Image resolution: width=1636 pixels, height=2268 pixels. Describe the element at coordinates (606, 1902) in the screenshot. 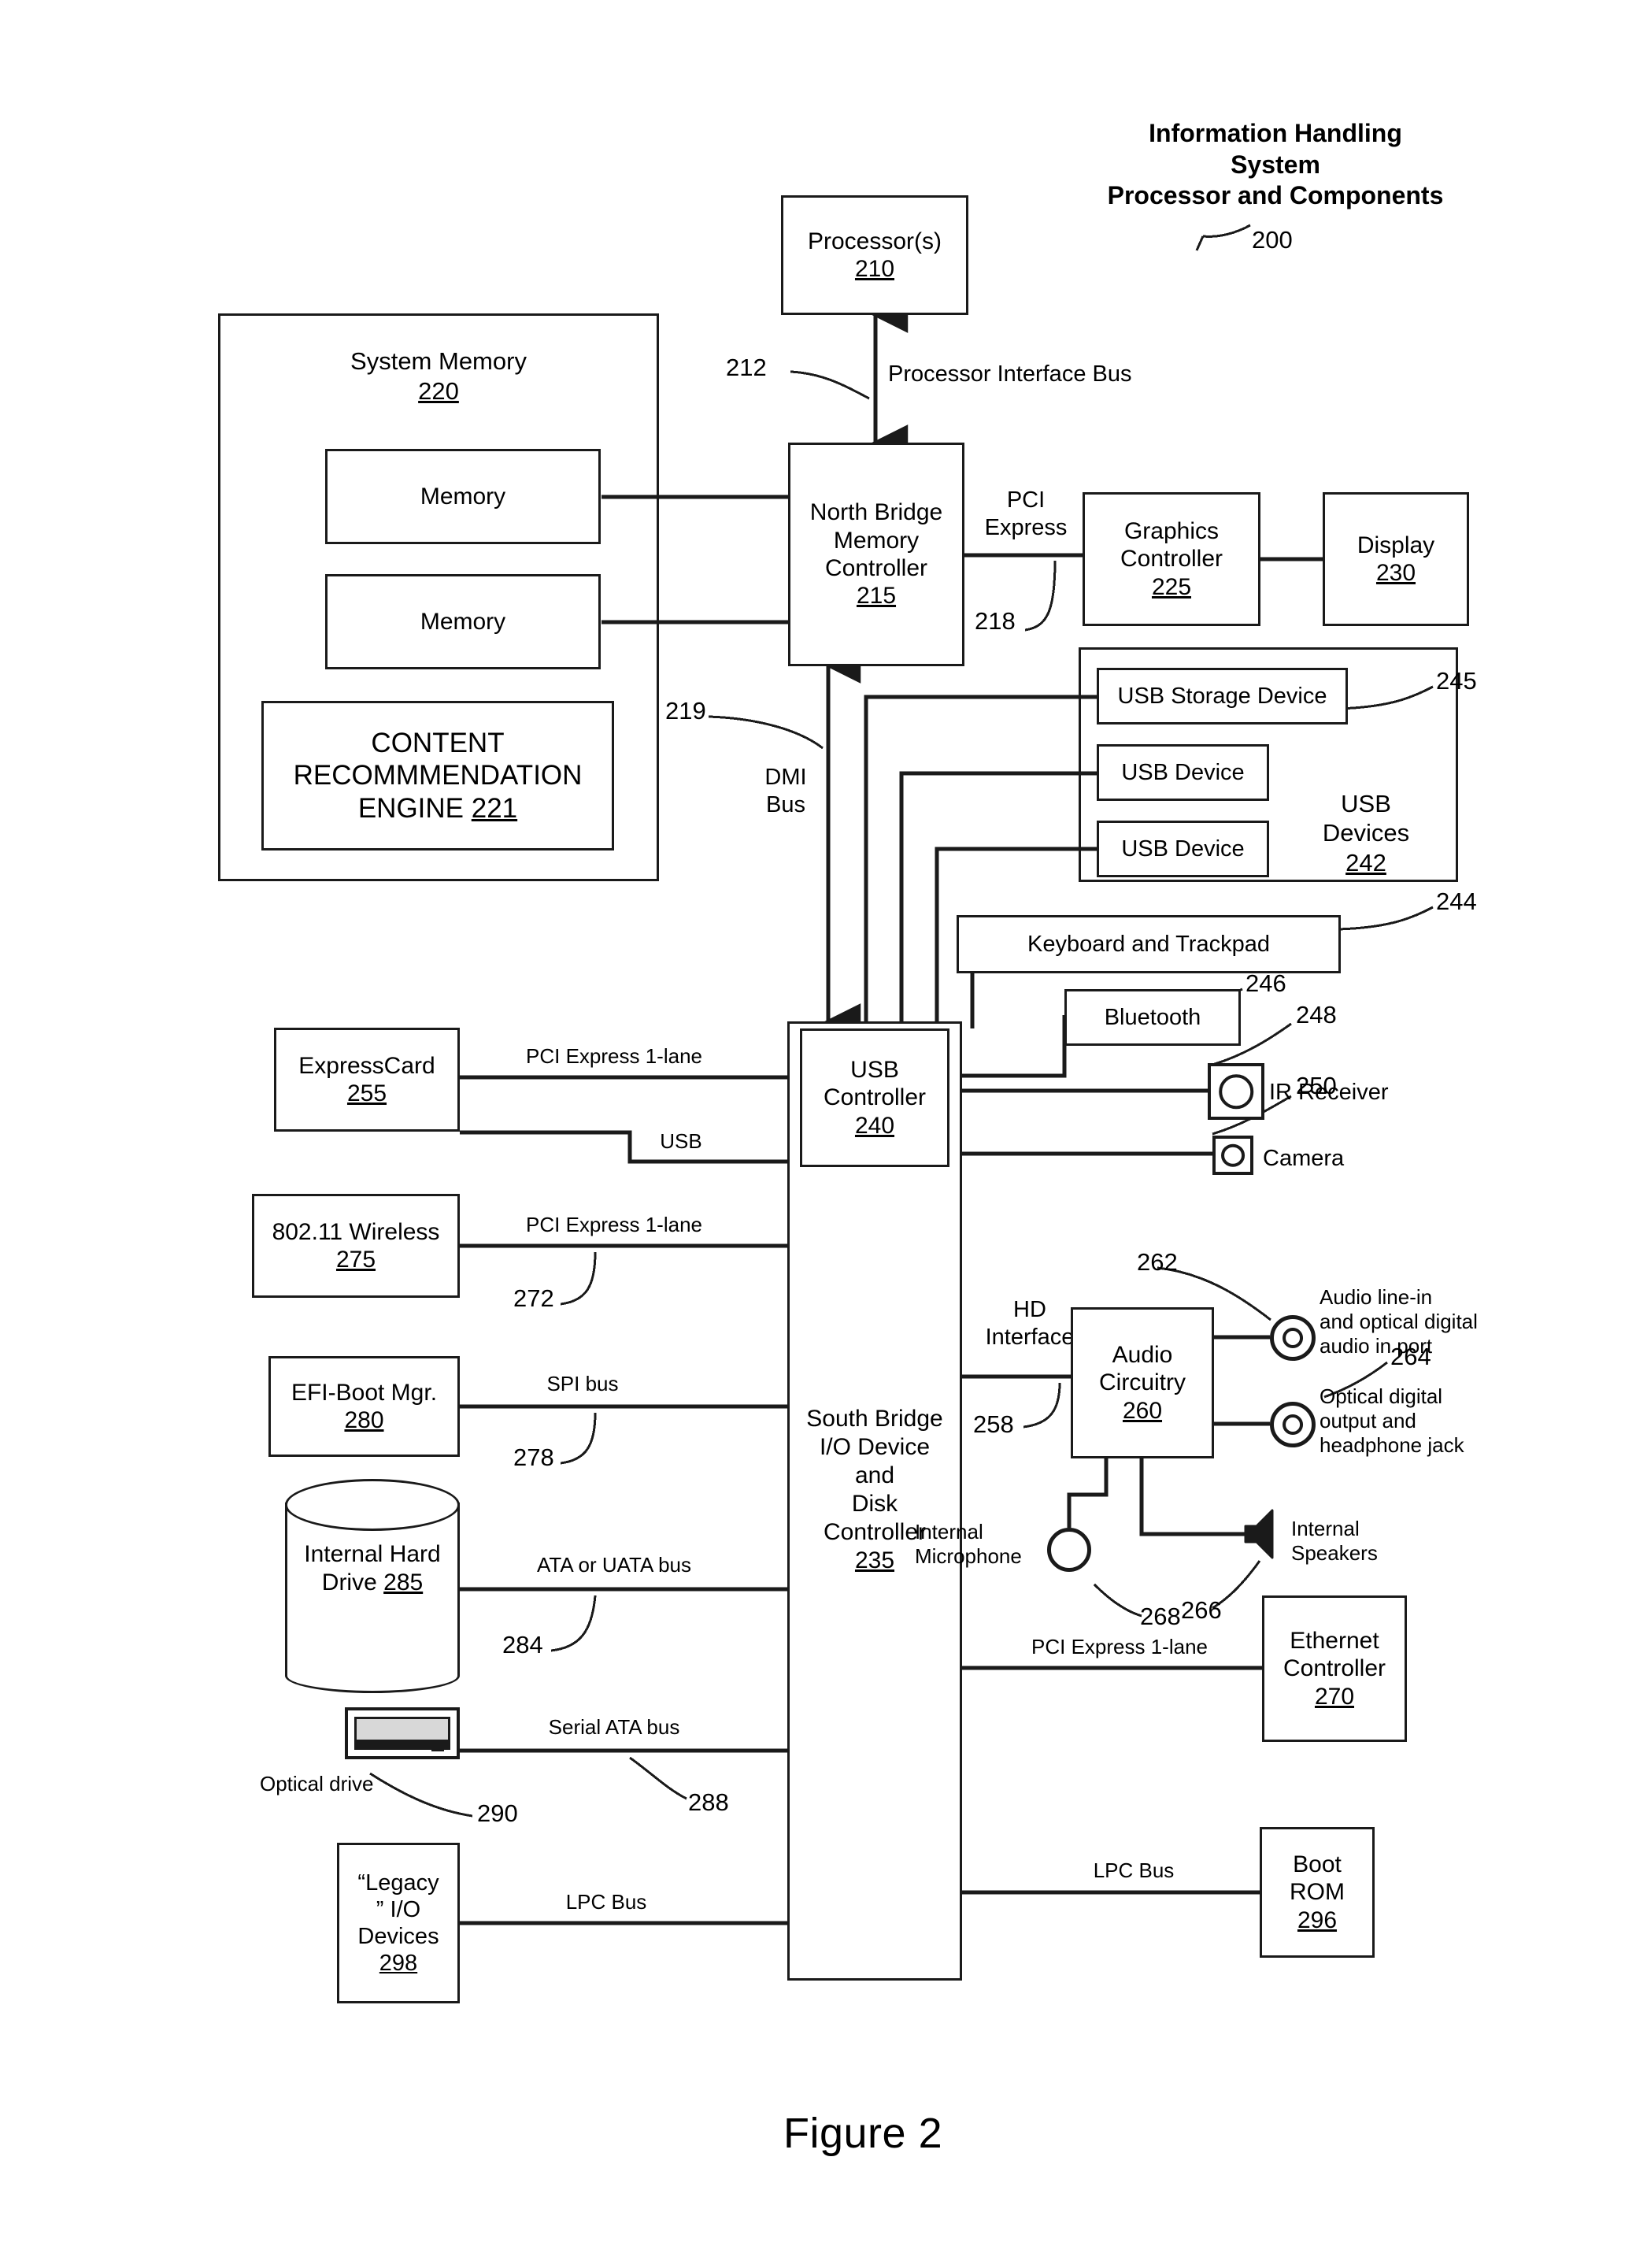

I see `lpc-bus-left-label: LPC Bus` at that location.